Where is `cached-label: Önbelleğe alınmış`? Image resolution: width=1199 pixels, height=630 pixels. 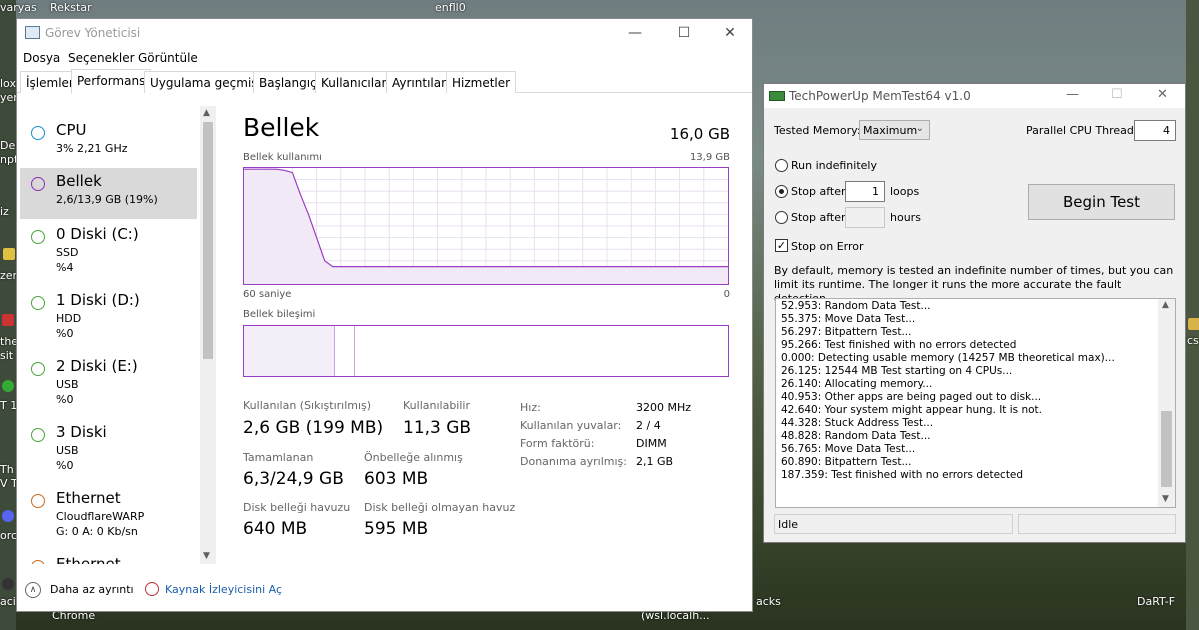
cached-label: Önbelleğe alınmış is located at coordinates (413, 457).